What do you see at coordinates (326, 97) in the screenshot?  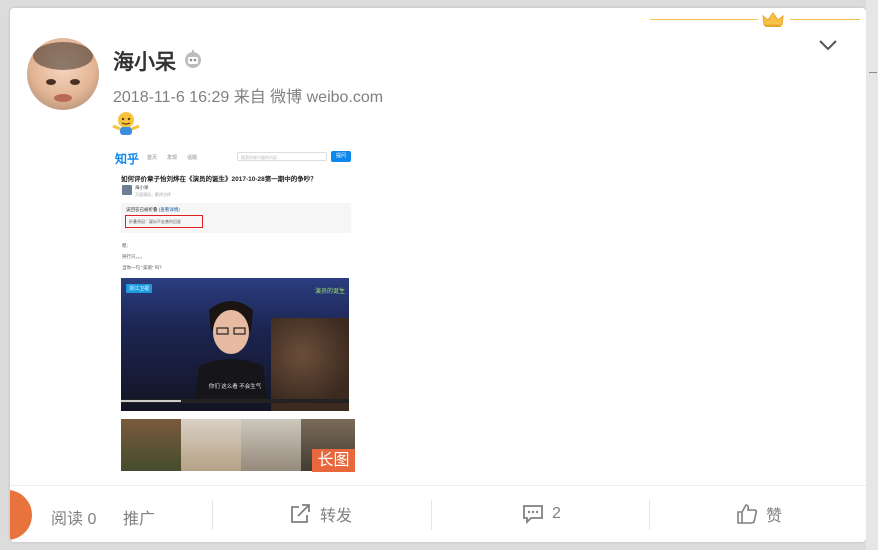 I see `post-source: 微博 weibo.com` at bounding box center [326, 97].